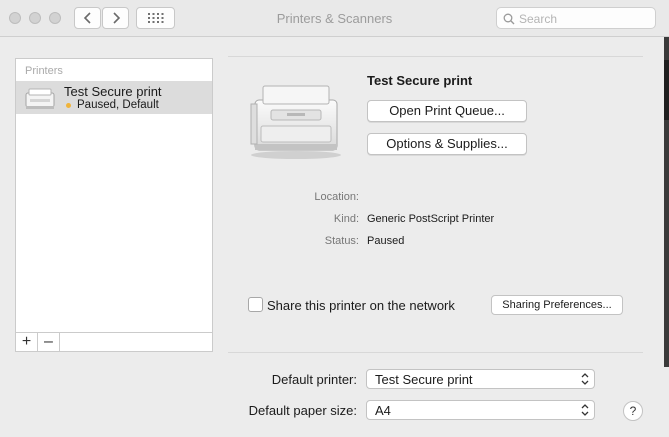 Image resolution: width=669 pixels, height=437 pixels. I want to click on search-field: Search, so click(576, 18).